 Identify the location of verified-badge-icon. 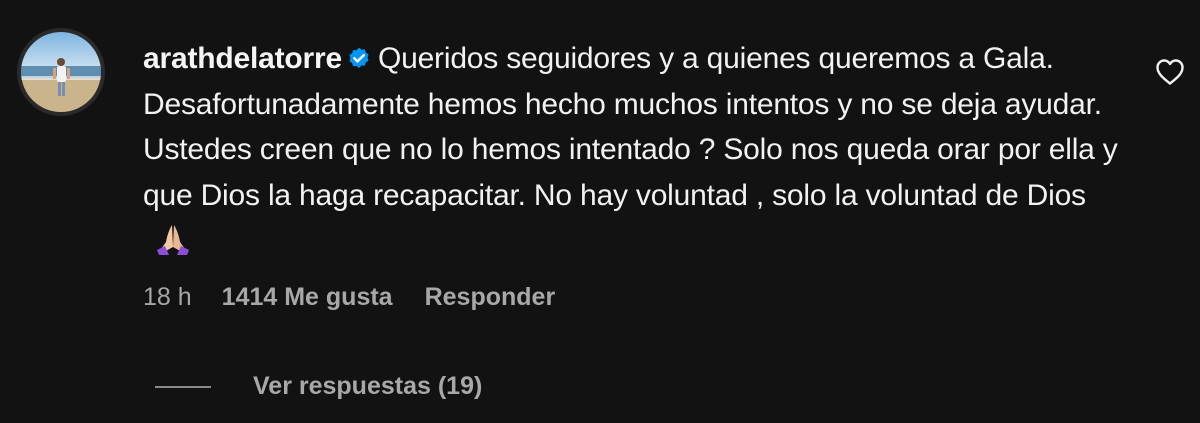
(359, 57).